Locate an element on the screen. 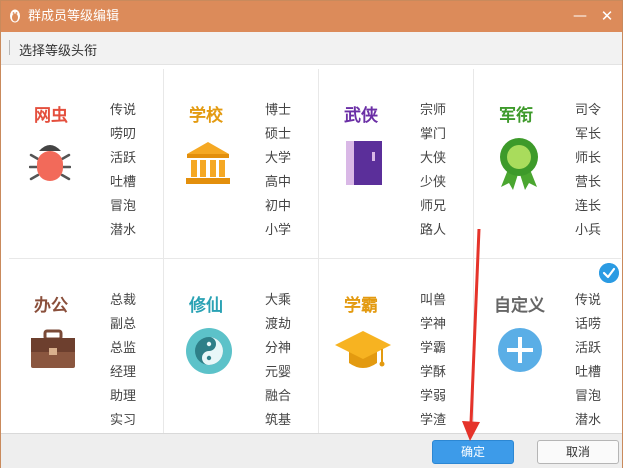 This screenshot has height=469, width=623. category-title: 办公 is located at coordinates (51, 306).